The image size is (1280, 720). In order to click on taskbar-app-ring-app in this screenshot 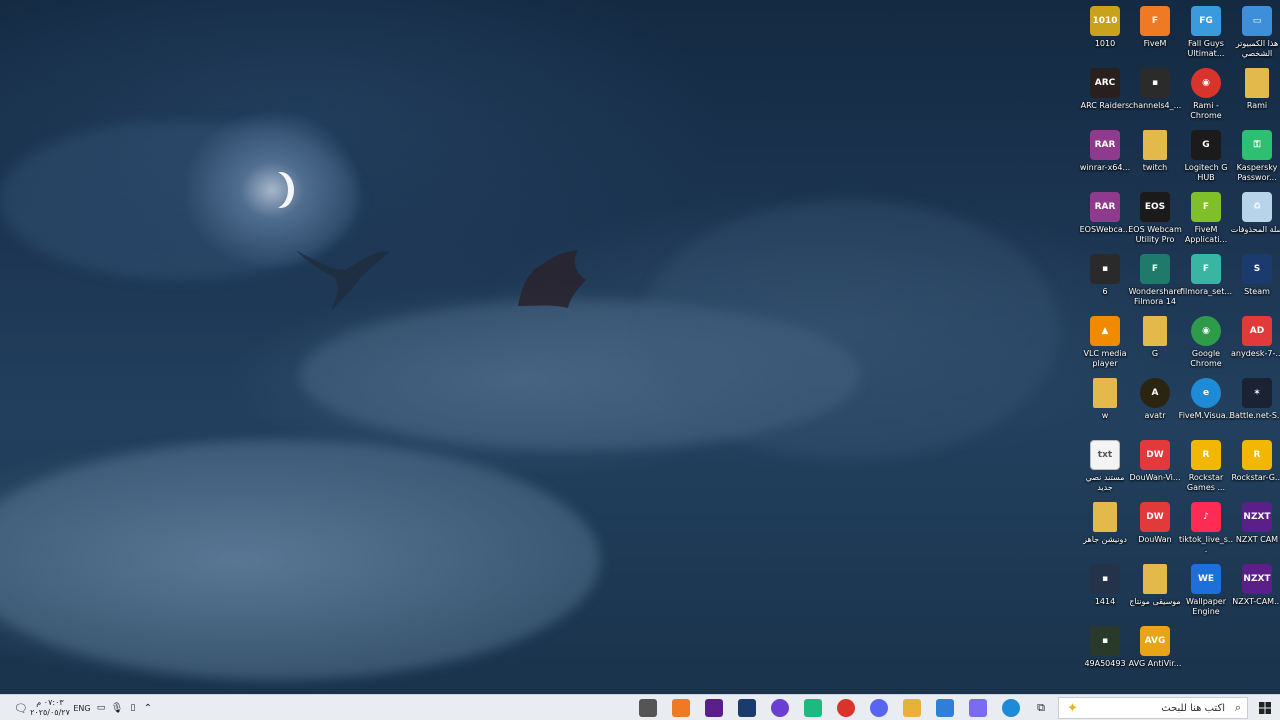, I will do `click(780, 708)`.